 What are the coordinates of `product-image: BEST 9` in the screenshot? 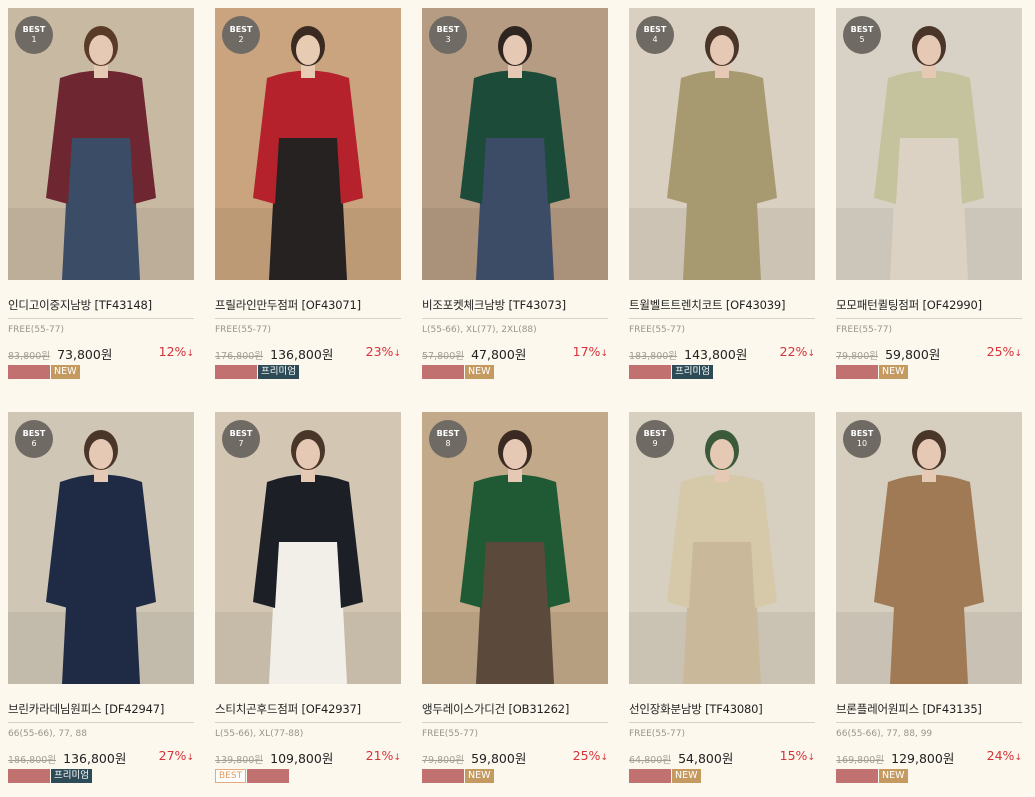 It's located at (722, 548).